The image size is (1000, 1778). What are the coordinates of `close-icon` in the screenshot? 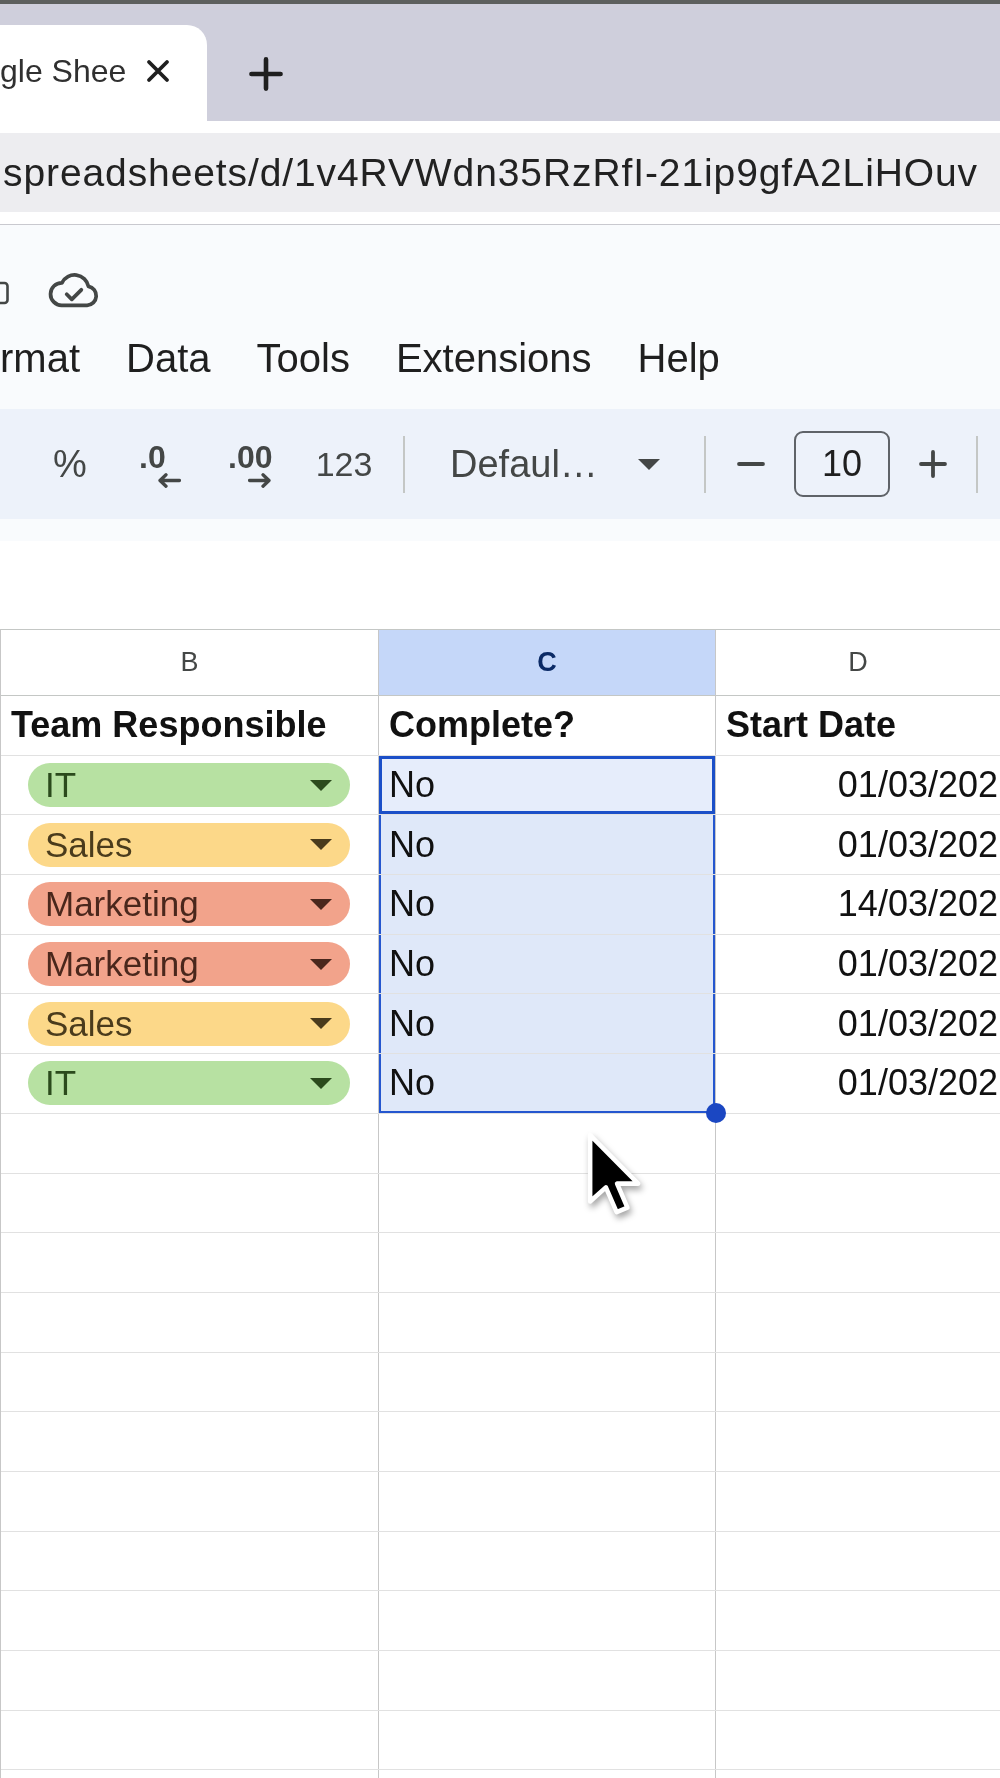 It's located at (158, 71).